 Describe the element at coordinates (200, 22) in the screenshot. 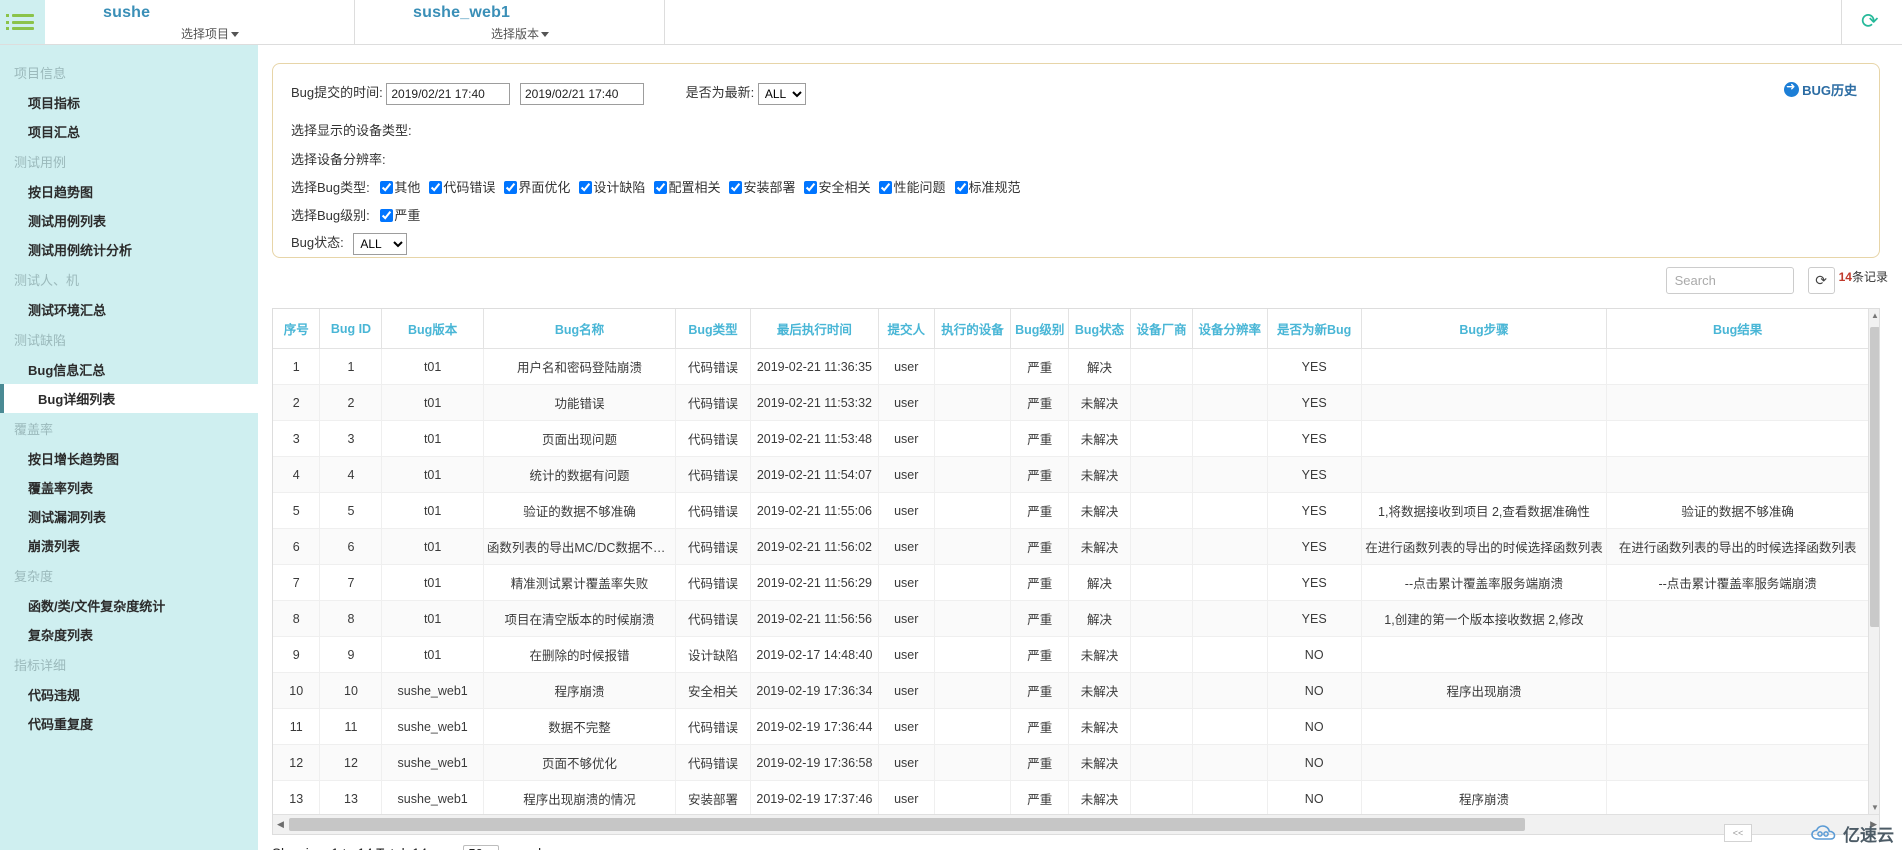

I see `project-selector: sushe 选择项目` at that location.